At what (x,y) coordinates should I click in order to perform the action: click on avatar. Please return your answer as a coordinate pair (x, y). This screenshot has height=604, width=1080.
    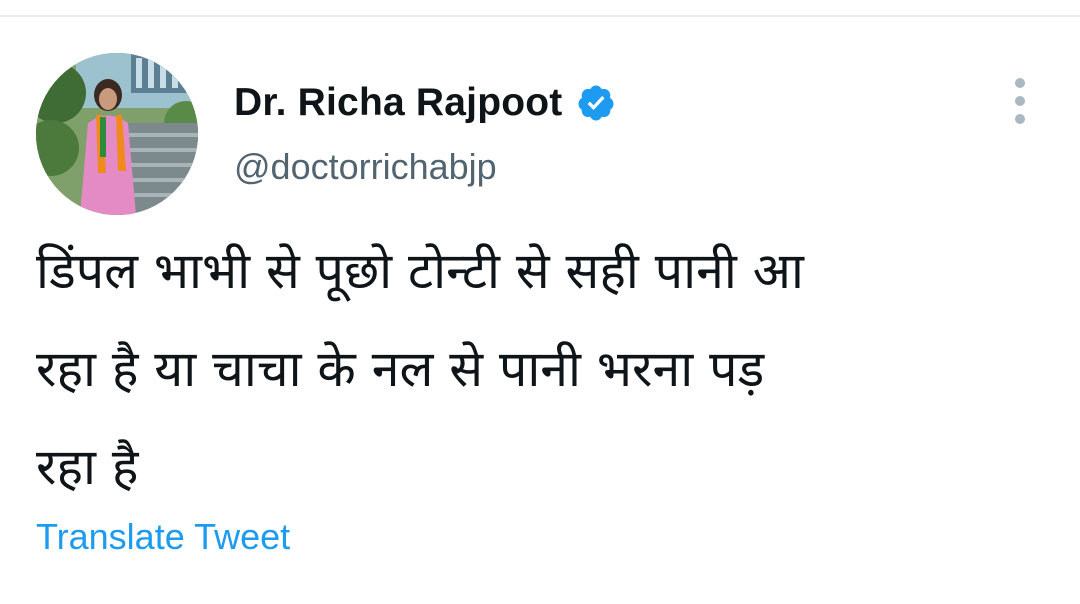
    Looking at the image, I should click on (117, 134).